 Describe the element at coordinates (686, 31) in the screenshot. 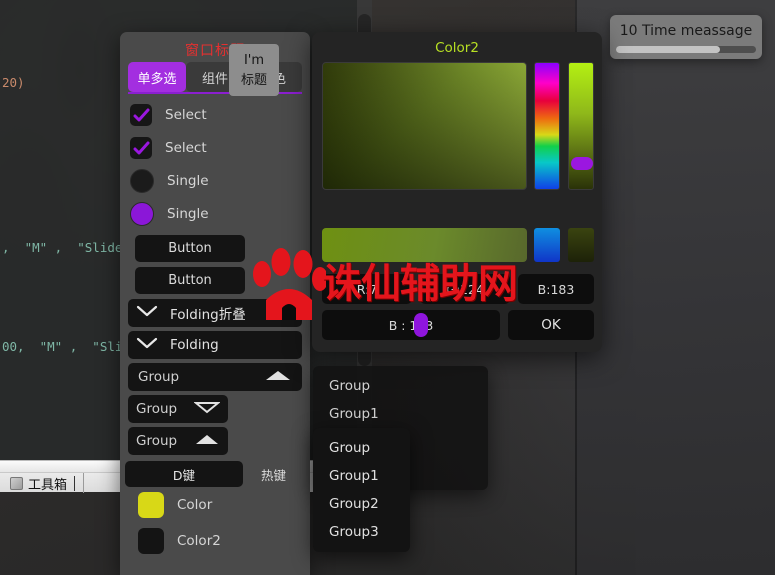

I see `toast-message: 10 Time meassage` at that location.